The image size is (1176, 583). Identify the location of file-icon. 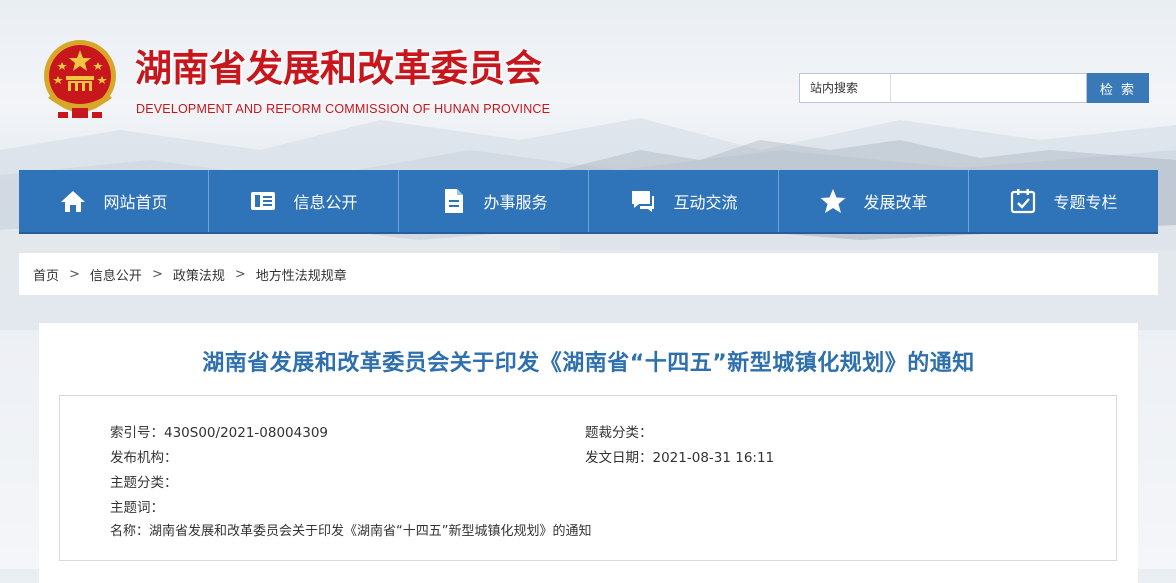
(453, 201).